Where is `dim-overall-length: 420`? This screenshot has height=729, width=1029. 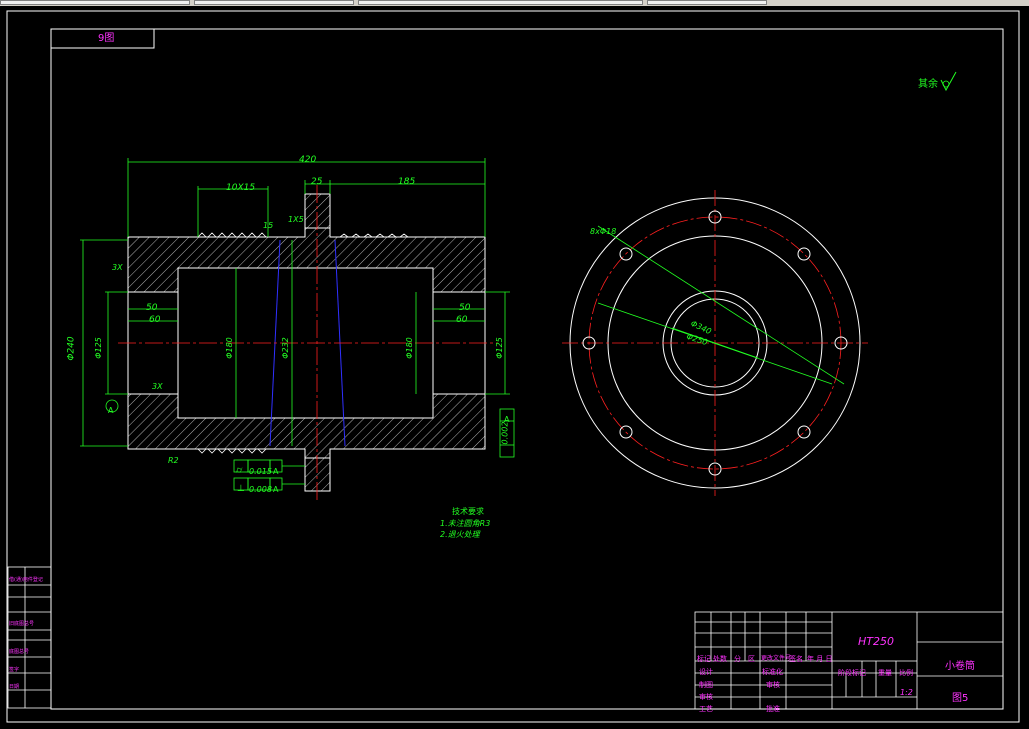
dim-overall-length: 420 is located at coordinates (308, 160).